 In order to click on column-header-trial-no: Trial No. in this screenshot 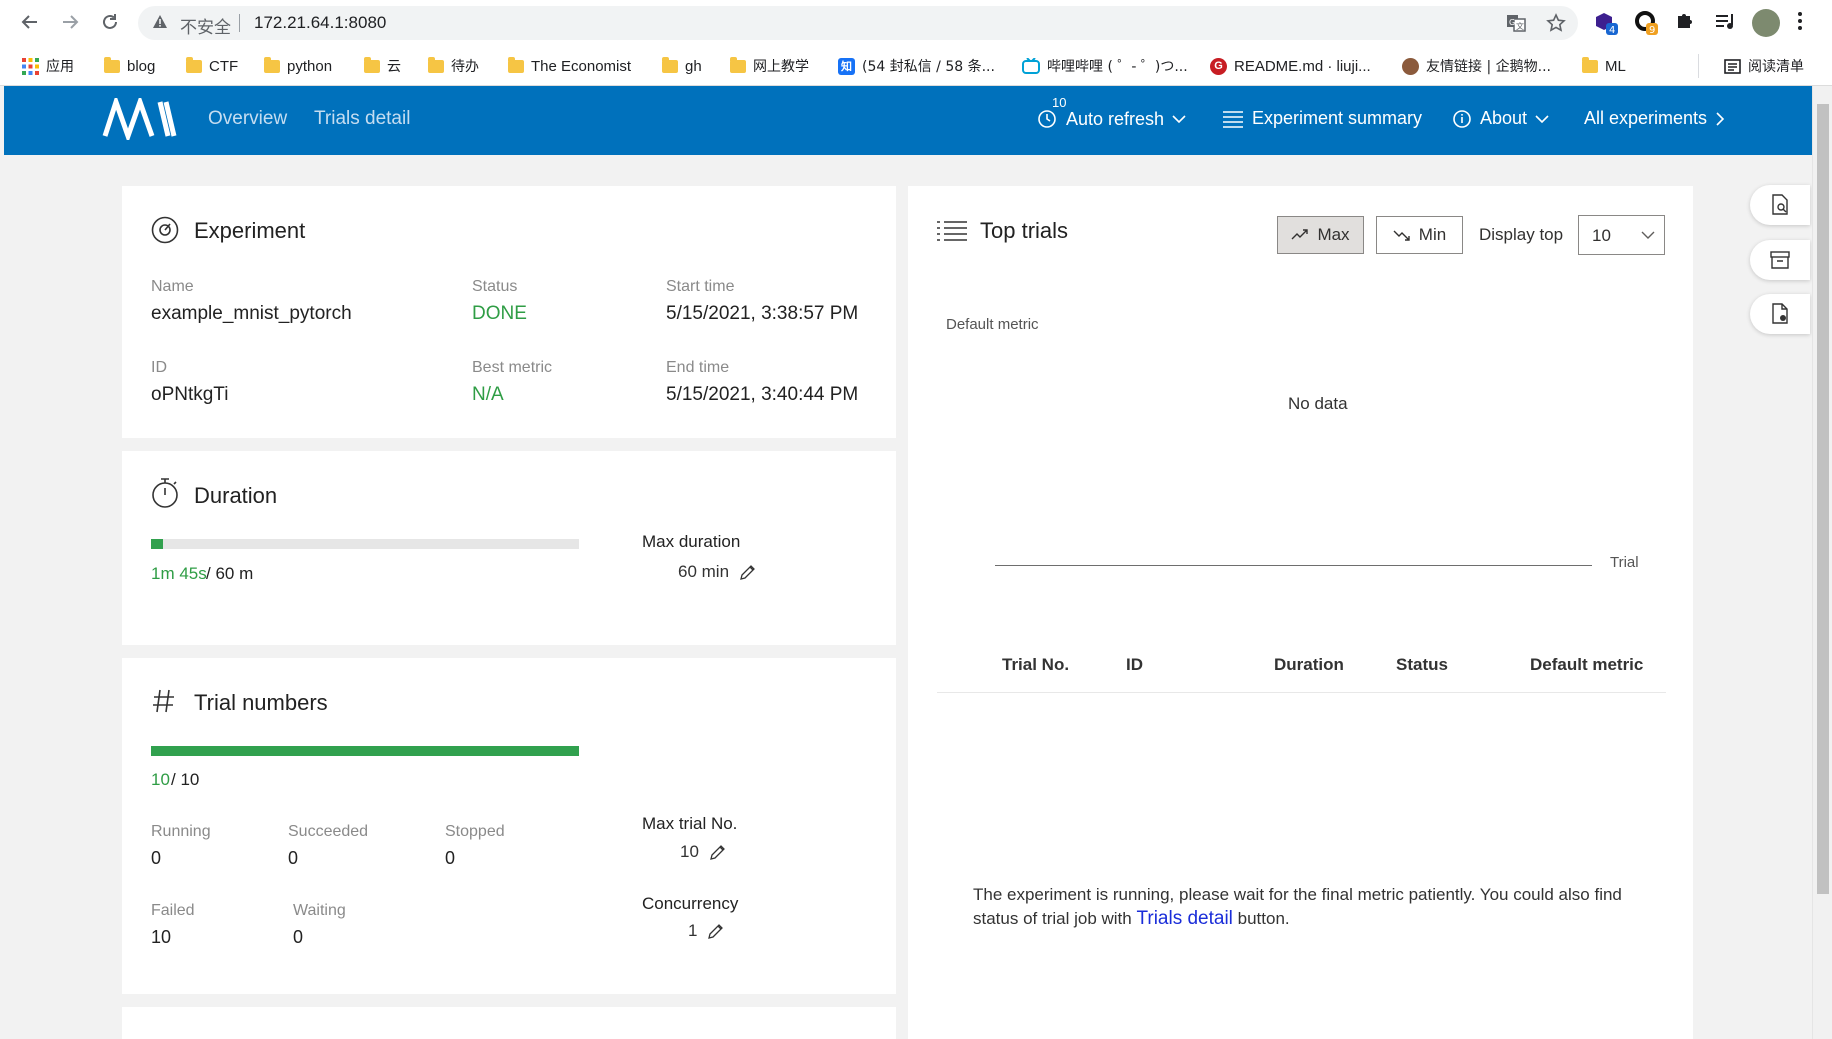, I will do `click(1035, 665)`.